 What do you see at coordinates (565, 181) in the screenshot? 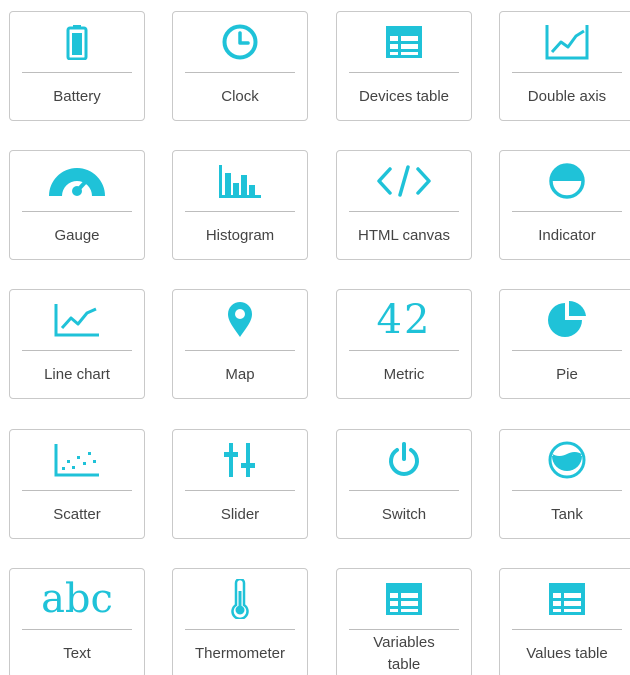
I see `indicator-icon` at bounding box center [565, 181].